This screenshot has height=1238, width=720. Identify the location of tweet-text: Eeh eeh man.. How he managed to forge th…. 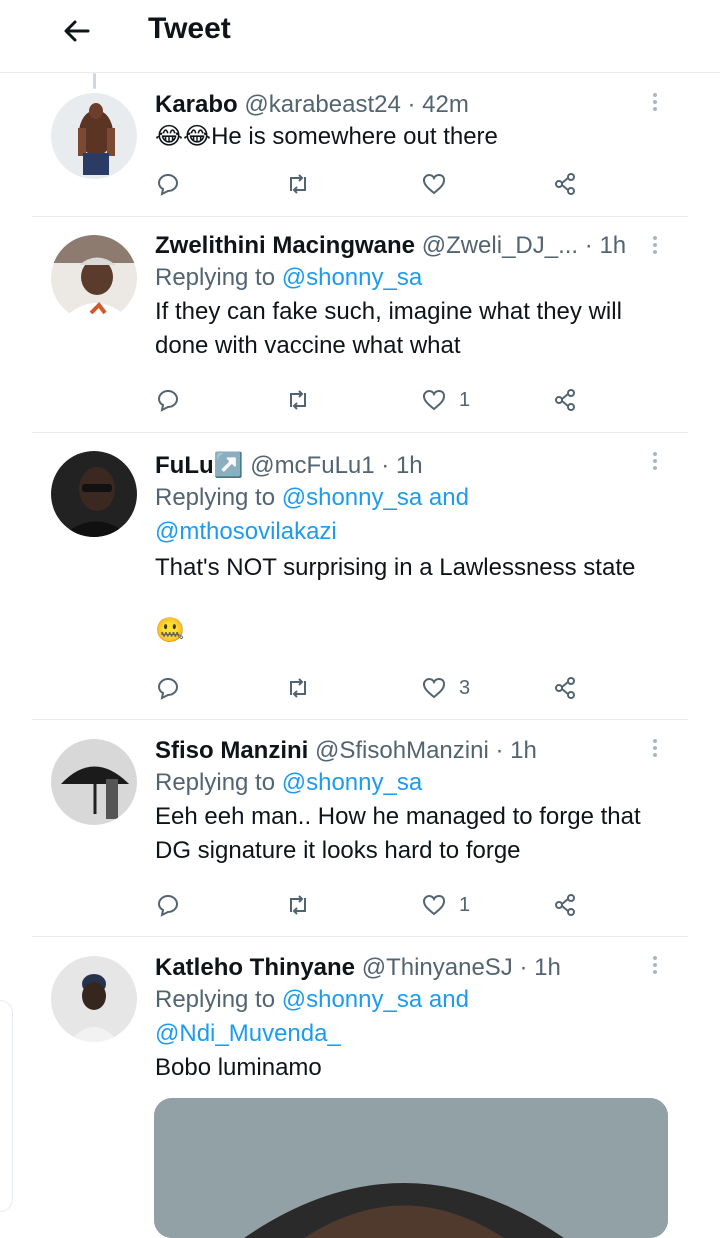
(398, 833).